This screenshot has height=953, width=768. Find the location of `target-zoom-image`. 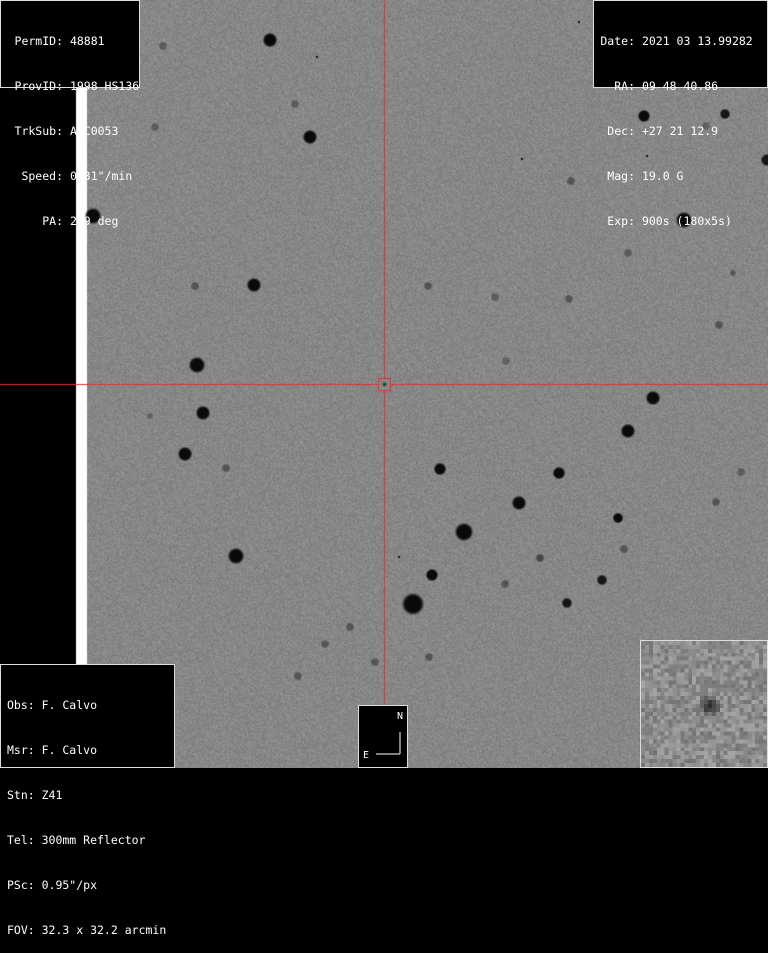

target-zoom-image is located at coordinates (704, 704).